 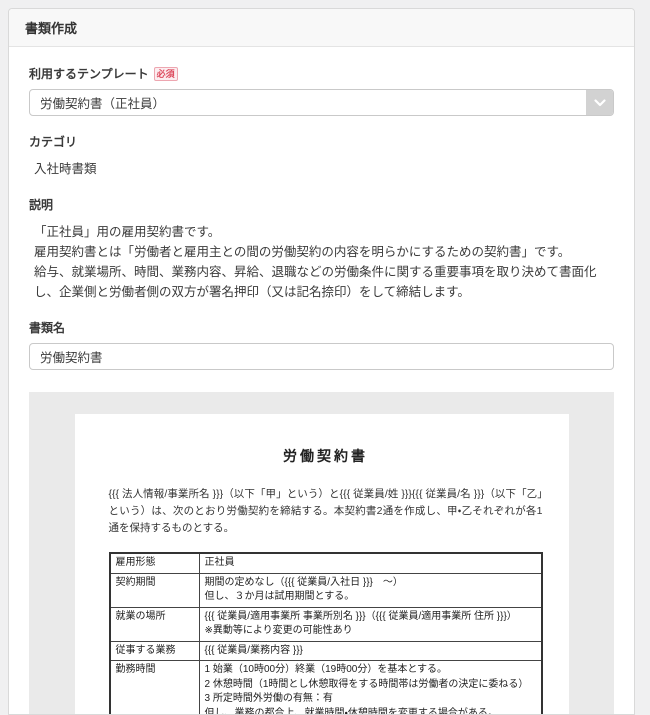 I want to click on contract-table-row: 従事する業務 {{{ 従業員/業務内容 }}}, so click(x=325, y=651).